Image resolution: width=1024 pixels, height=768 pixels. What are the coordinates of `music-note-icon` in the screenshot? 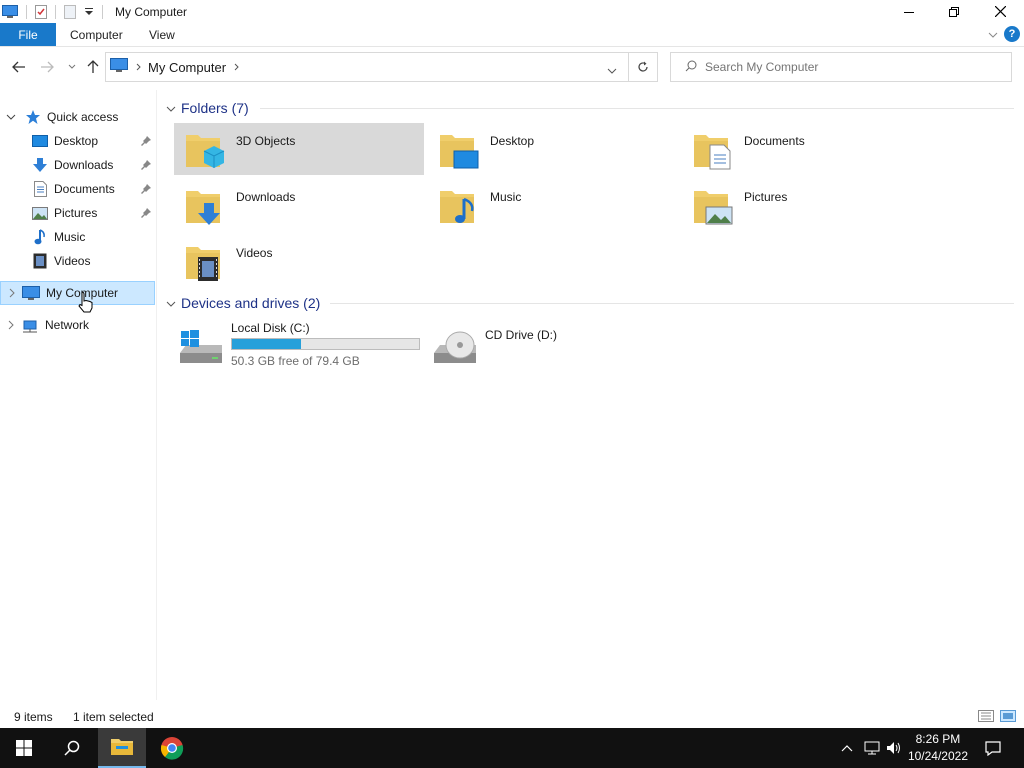 It's located at (40, 237).